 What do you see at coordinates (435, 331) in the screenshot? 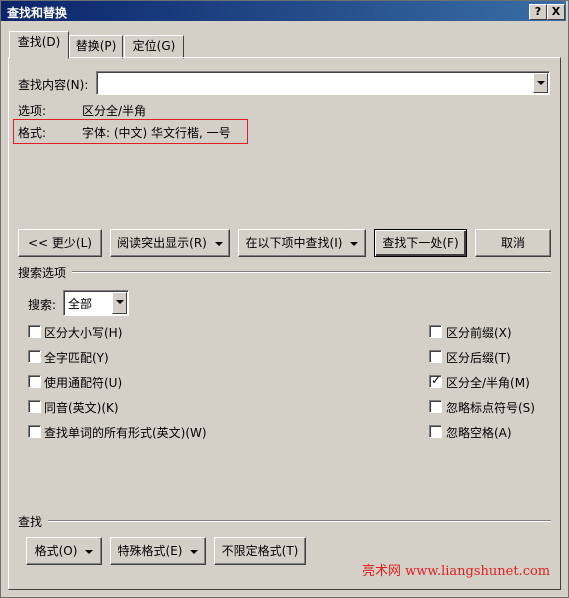
I see `match-prefix-checkbox` at bounding box center [435, 331].